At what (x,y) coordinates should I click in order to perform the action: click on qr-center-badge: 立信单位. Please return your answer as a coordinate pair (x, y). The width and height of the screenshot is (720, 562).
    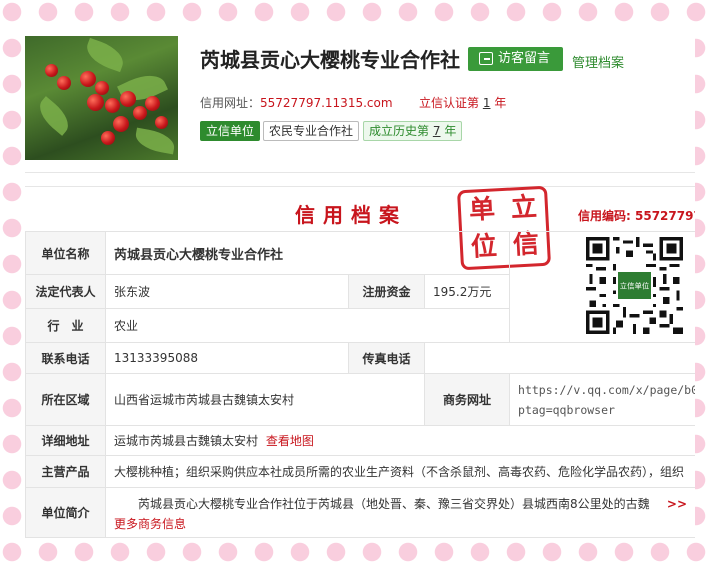
    Looking at the image, I should click on (634, 286).